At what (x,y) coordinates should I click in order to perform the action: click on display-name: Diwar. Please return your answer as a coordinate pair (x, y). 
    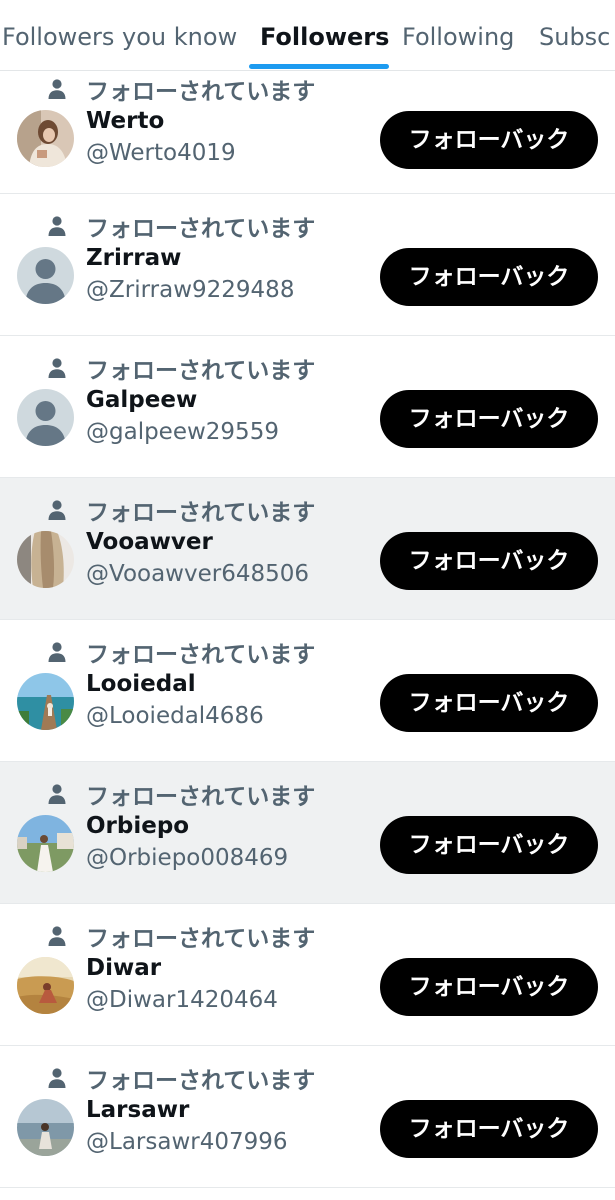
    Looking at the image, I should click on (123, 968).